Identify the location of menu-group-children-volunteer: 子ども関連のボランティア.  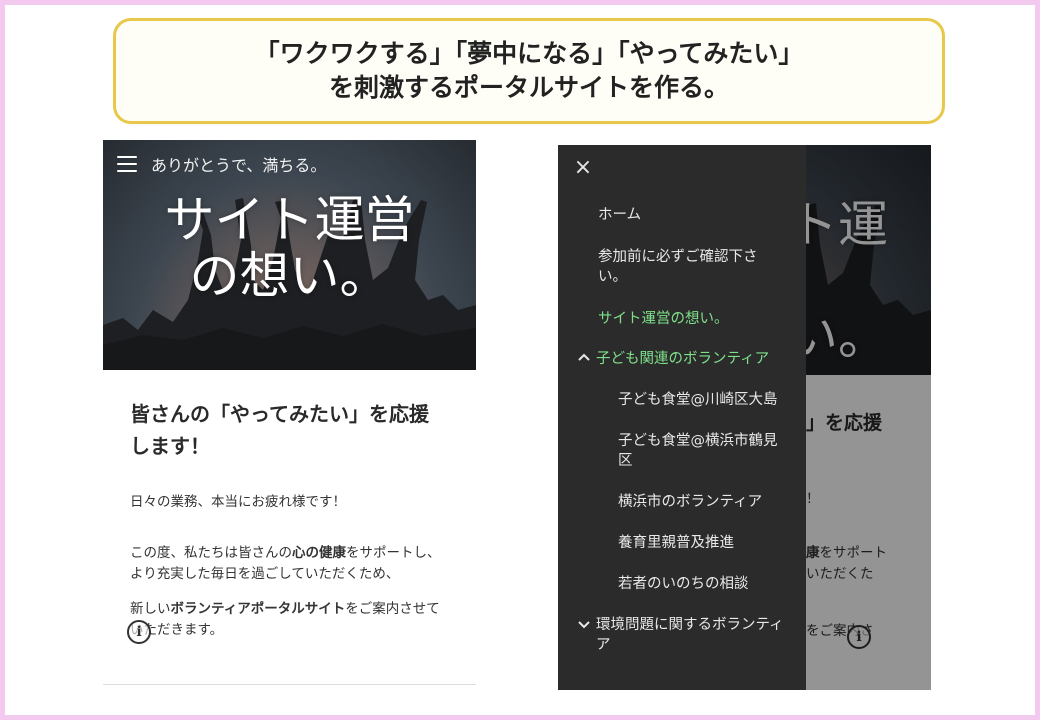
(682, 359).